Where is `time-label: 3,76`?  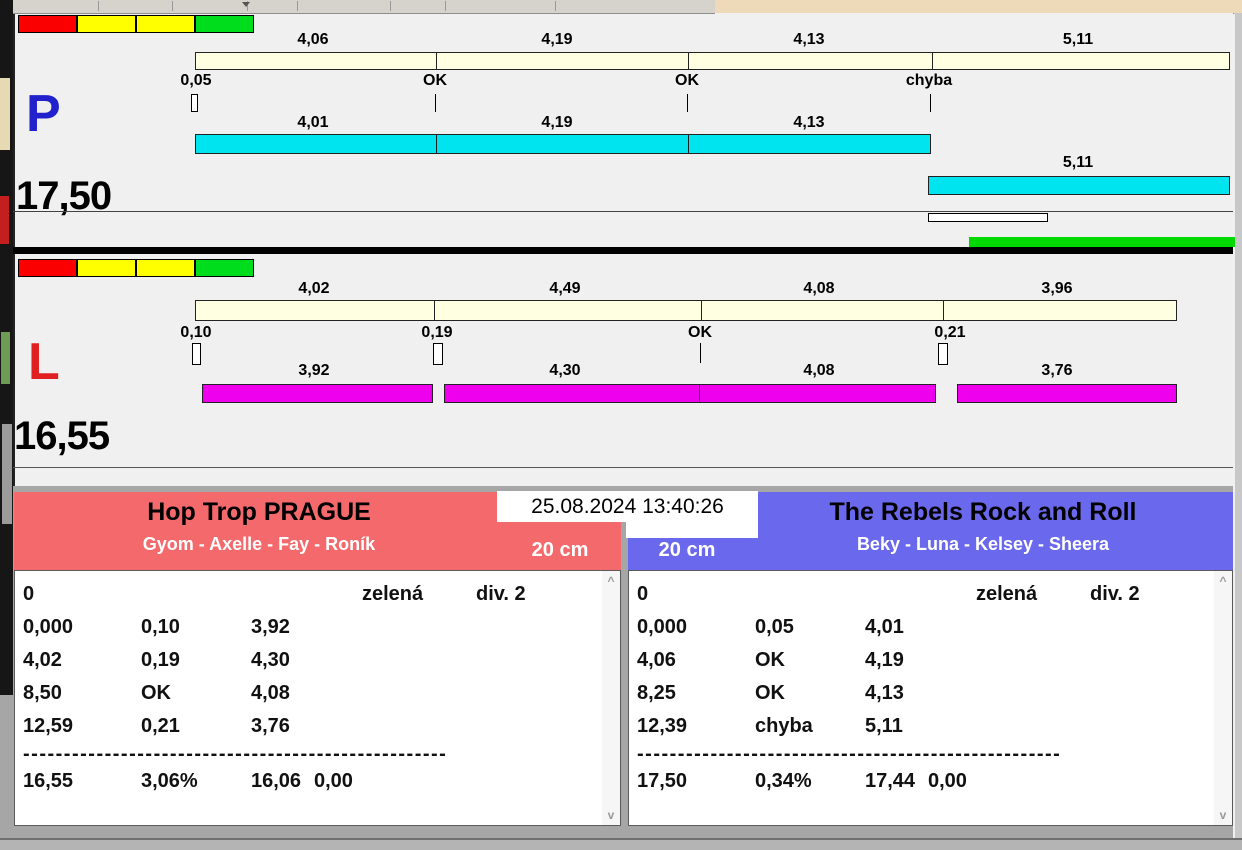
time-label: 3,76 is located at coordinates (1057, 370).